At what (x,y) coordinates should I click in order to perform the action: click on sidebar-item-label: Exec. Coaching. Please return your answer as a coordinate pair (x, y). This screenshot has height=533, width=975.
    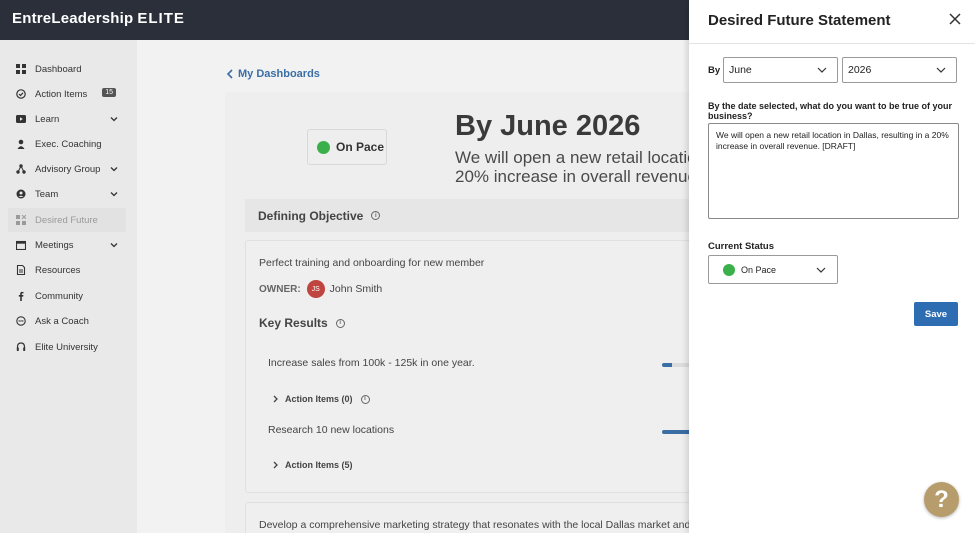
    Looking at the image, I should click on (68, 144).